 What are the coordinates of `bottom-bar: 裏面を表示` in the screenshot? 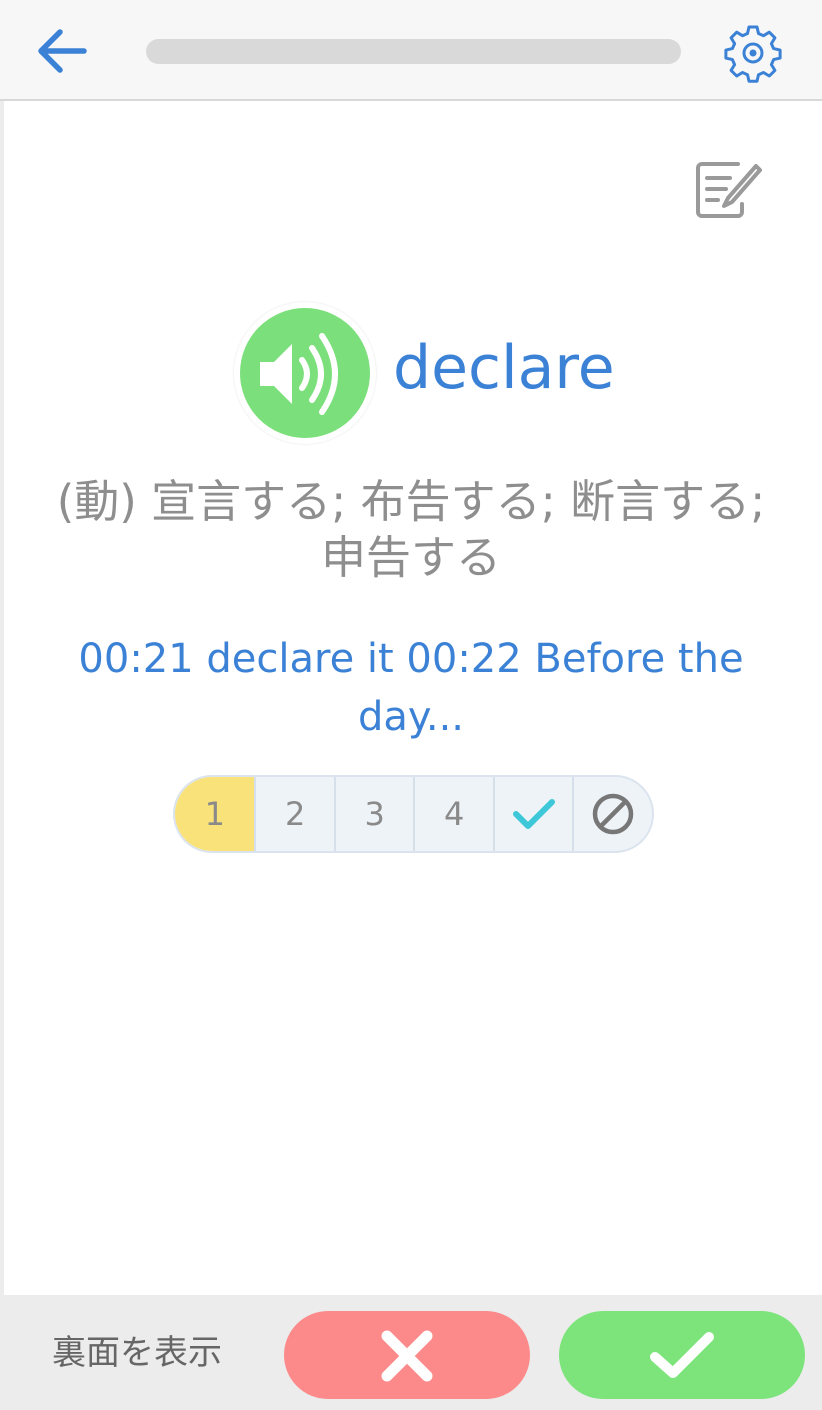 It's located at (411, 1352).